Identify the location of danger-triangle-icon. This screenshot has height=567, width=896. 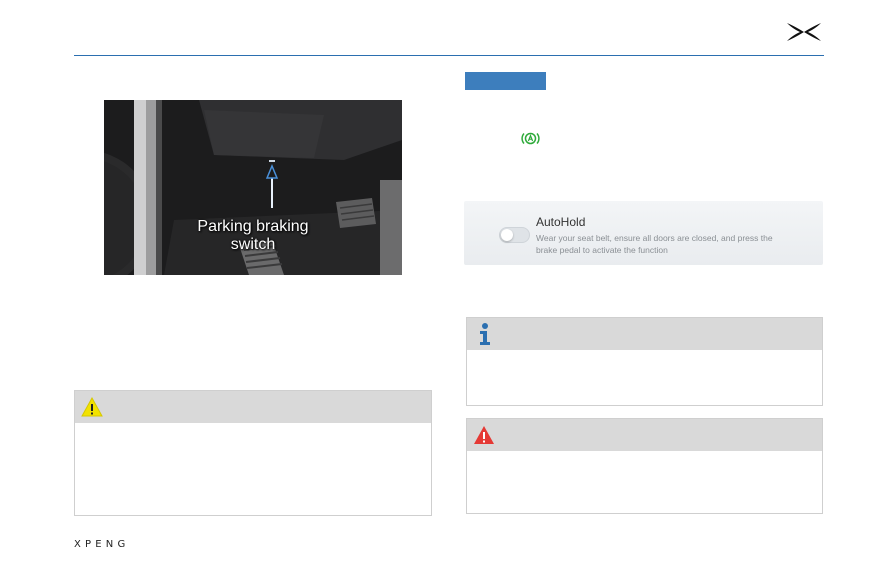
(484, 435).